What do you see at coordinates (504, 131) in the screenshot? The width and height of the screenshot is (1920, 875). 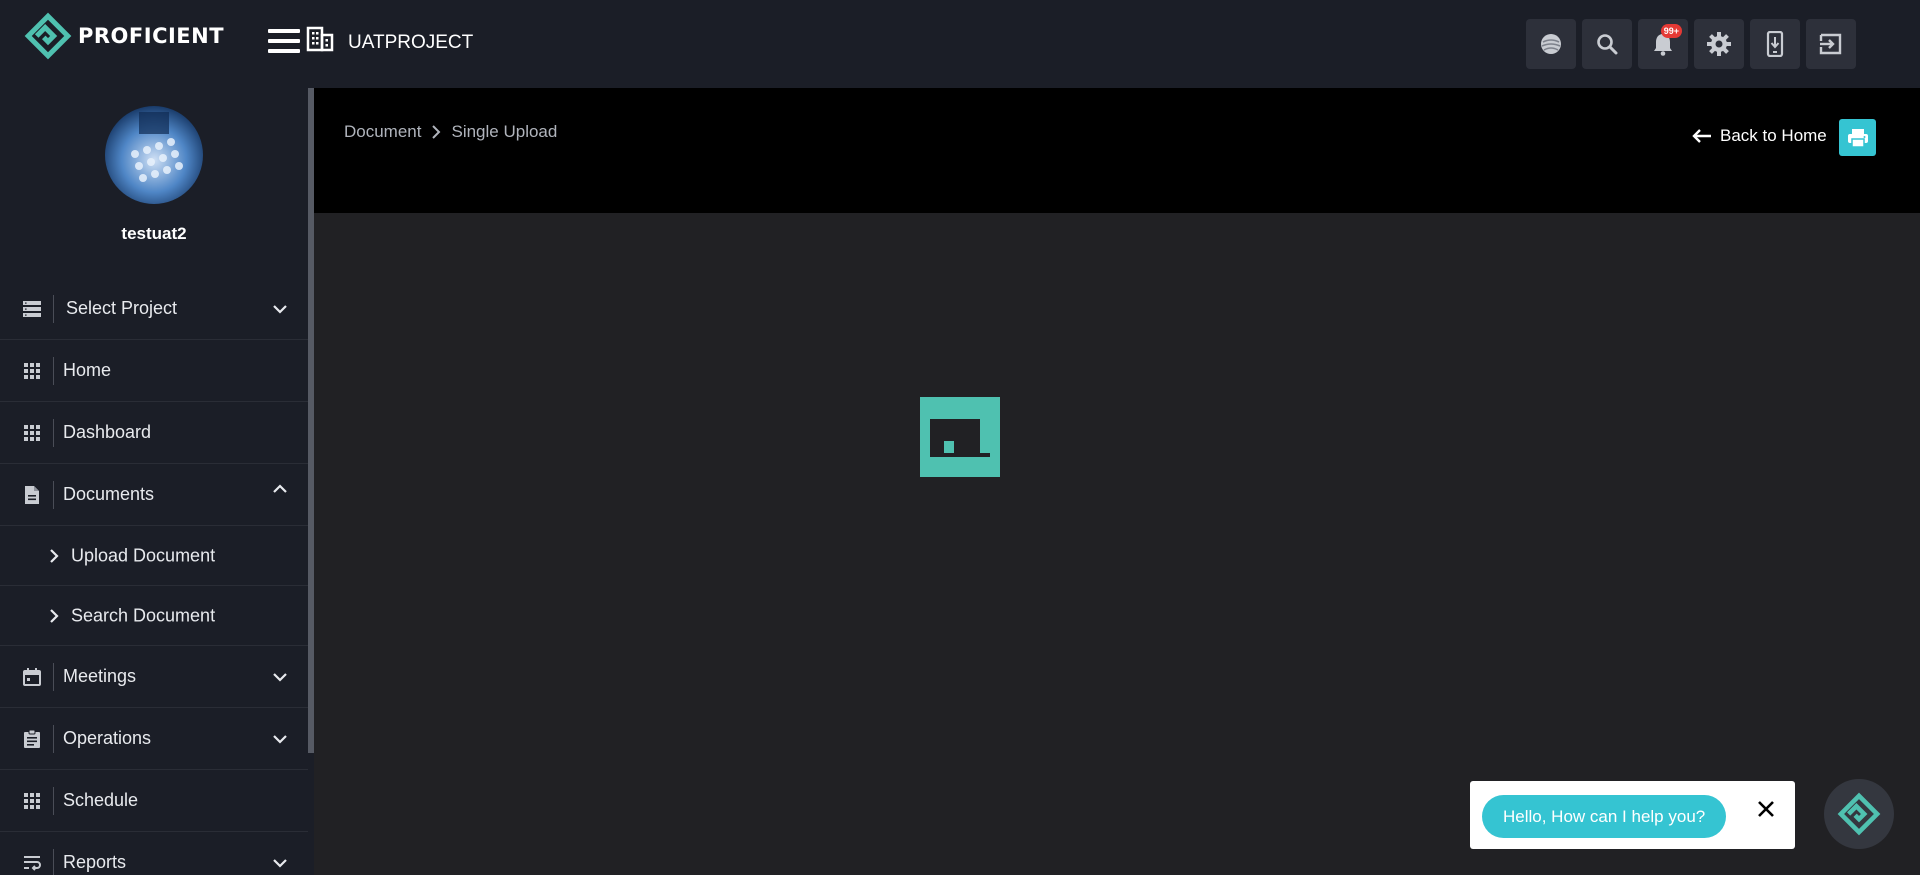 I see `breadcrumb-item-current: Single Upload` at bounding box center [504, 131].